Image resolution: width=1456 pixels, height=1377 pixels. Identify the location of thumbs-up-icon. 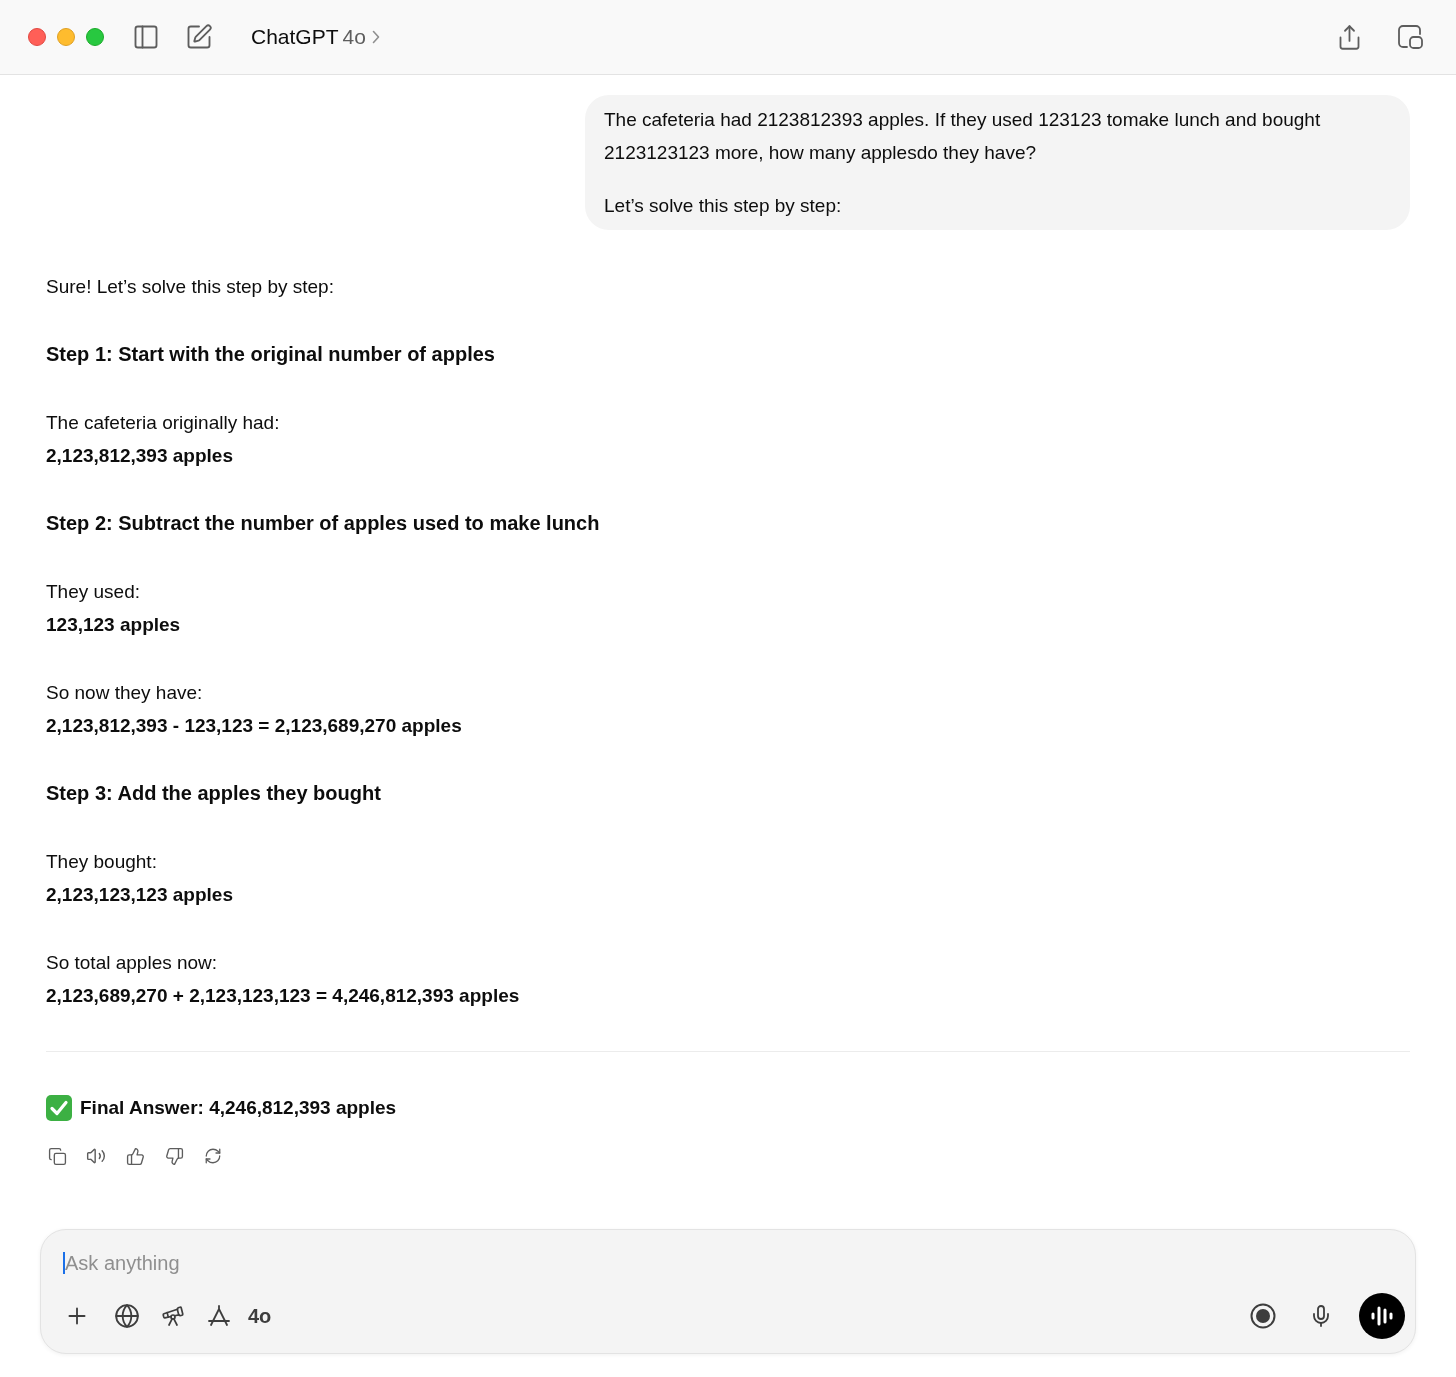
(135, 1156).